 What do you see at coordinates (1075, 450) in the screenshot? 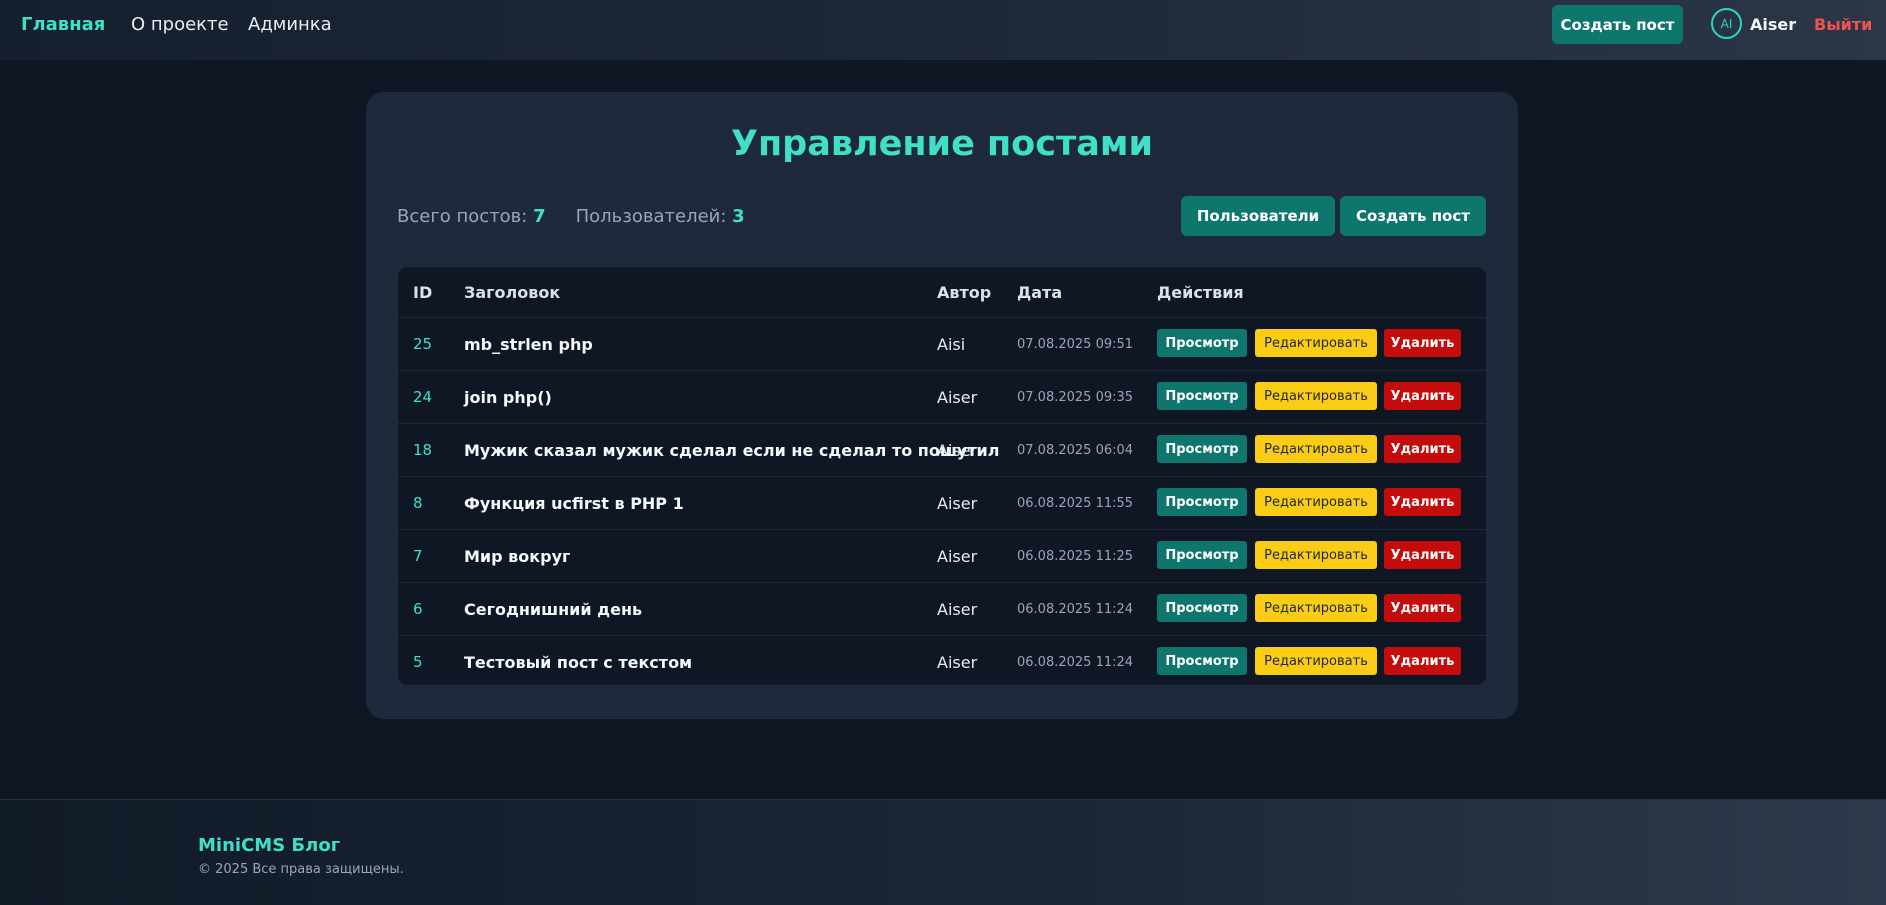
I see `post-date: 07.08.2025 06:04` at bounding box center [1075, 450].